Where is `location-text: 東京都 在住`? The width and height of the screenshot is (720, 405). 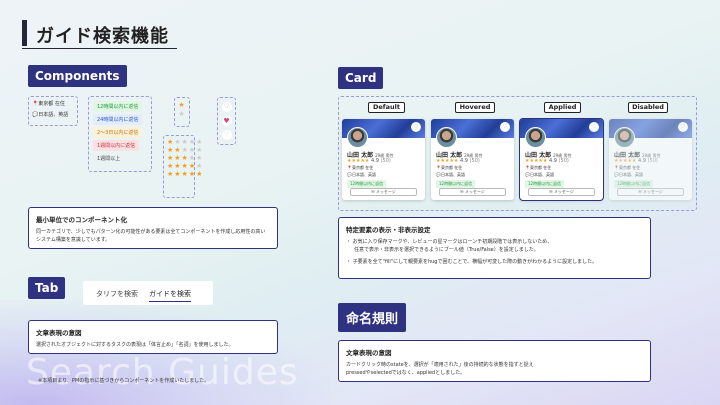 location-text: 東京都 在住 is located at coordinates (51, 104).